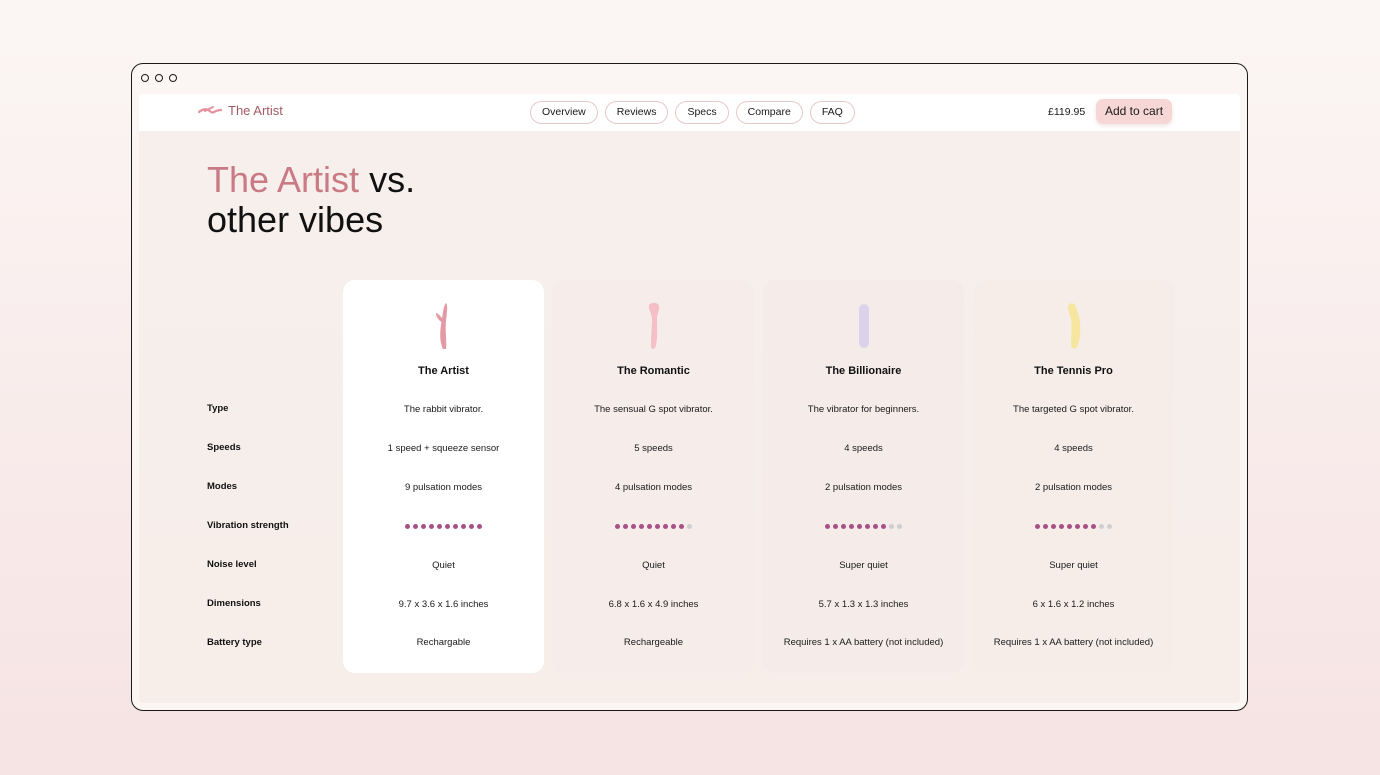 This screenshot has height=775, width=1380. What do you see at coordinates (864, 326) in the screenshot?
I see `bullet-vibrator-icon` at bounding box center [864, 326].